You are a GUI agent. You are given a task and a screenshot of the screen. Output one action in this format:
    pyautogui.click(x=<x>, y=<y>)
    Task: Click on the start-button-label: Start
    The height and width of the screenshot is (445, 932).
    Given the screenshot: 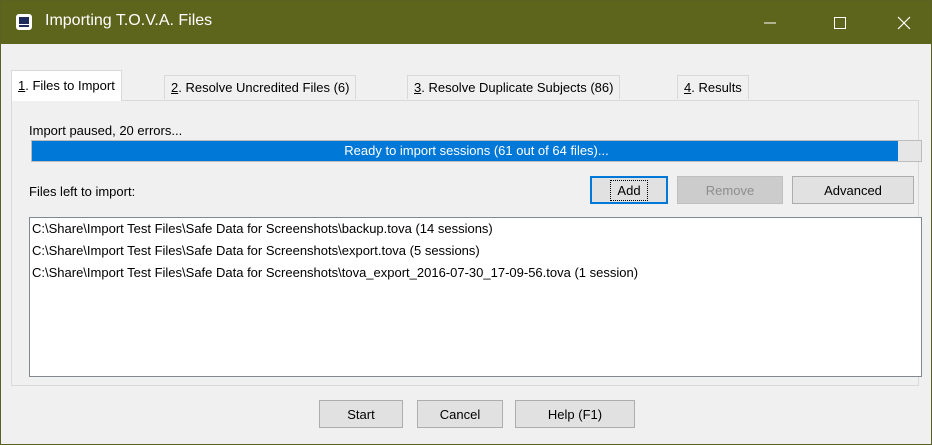 What is the action you would take?
    pyautogui.click(x=361, y=414)
    